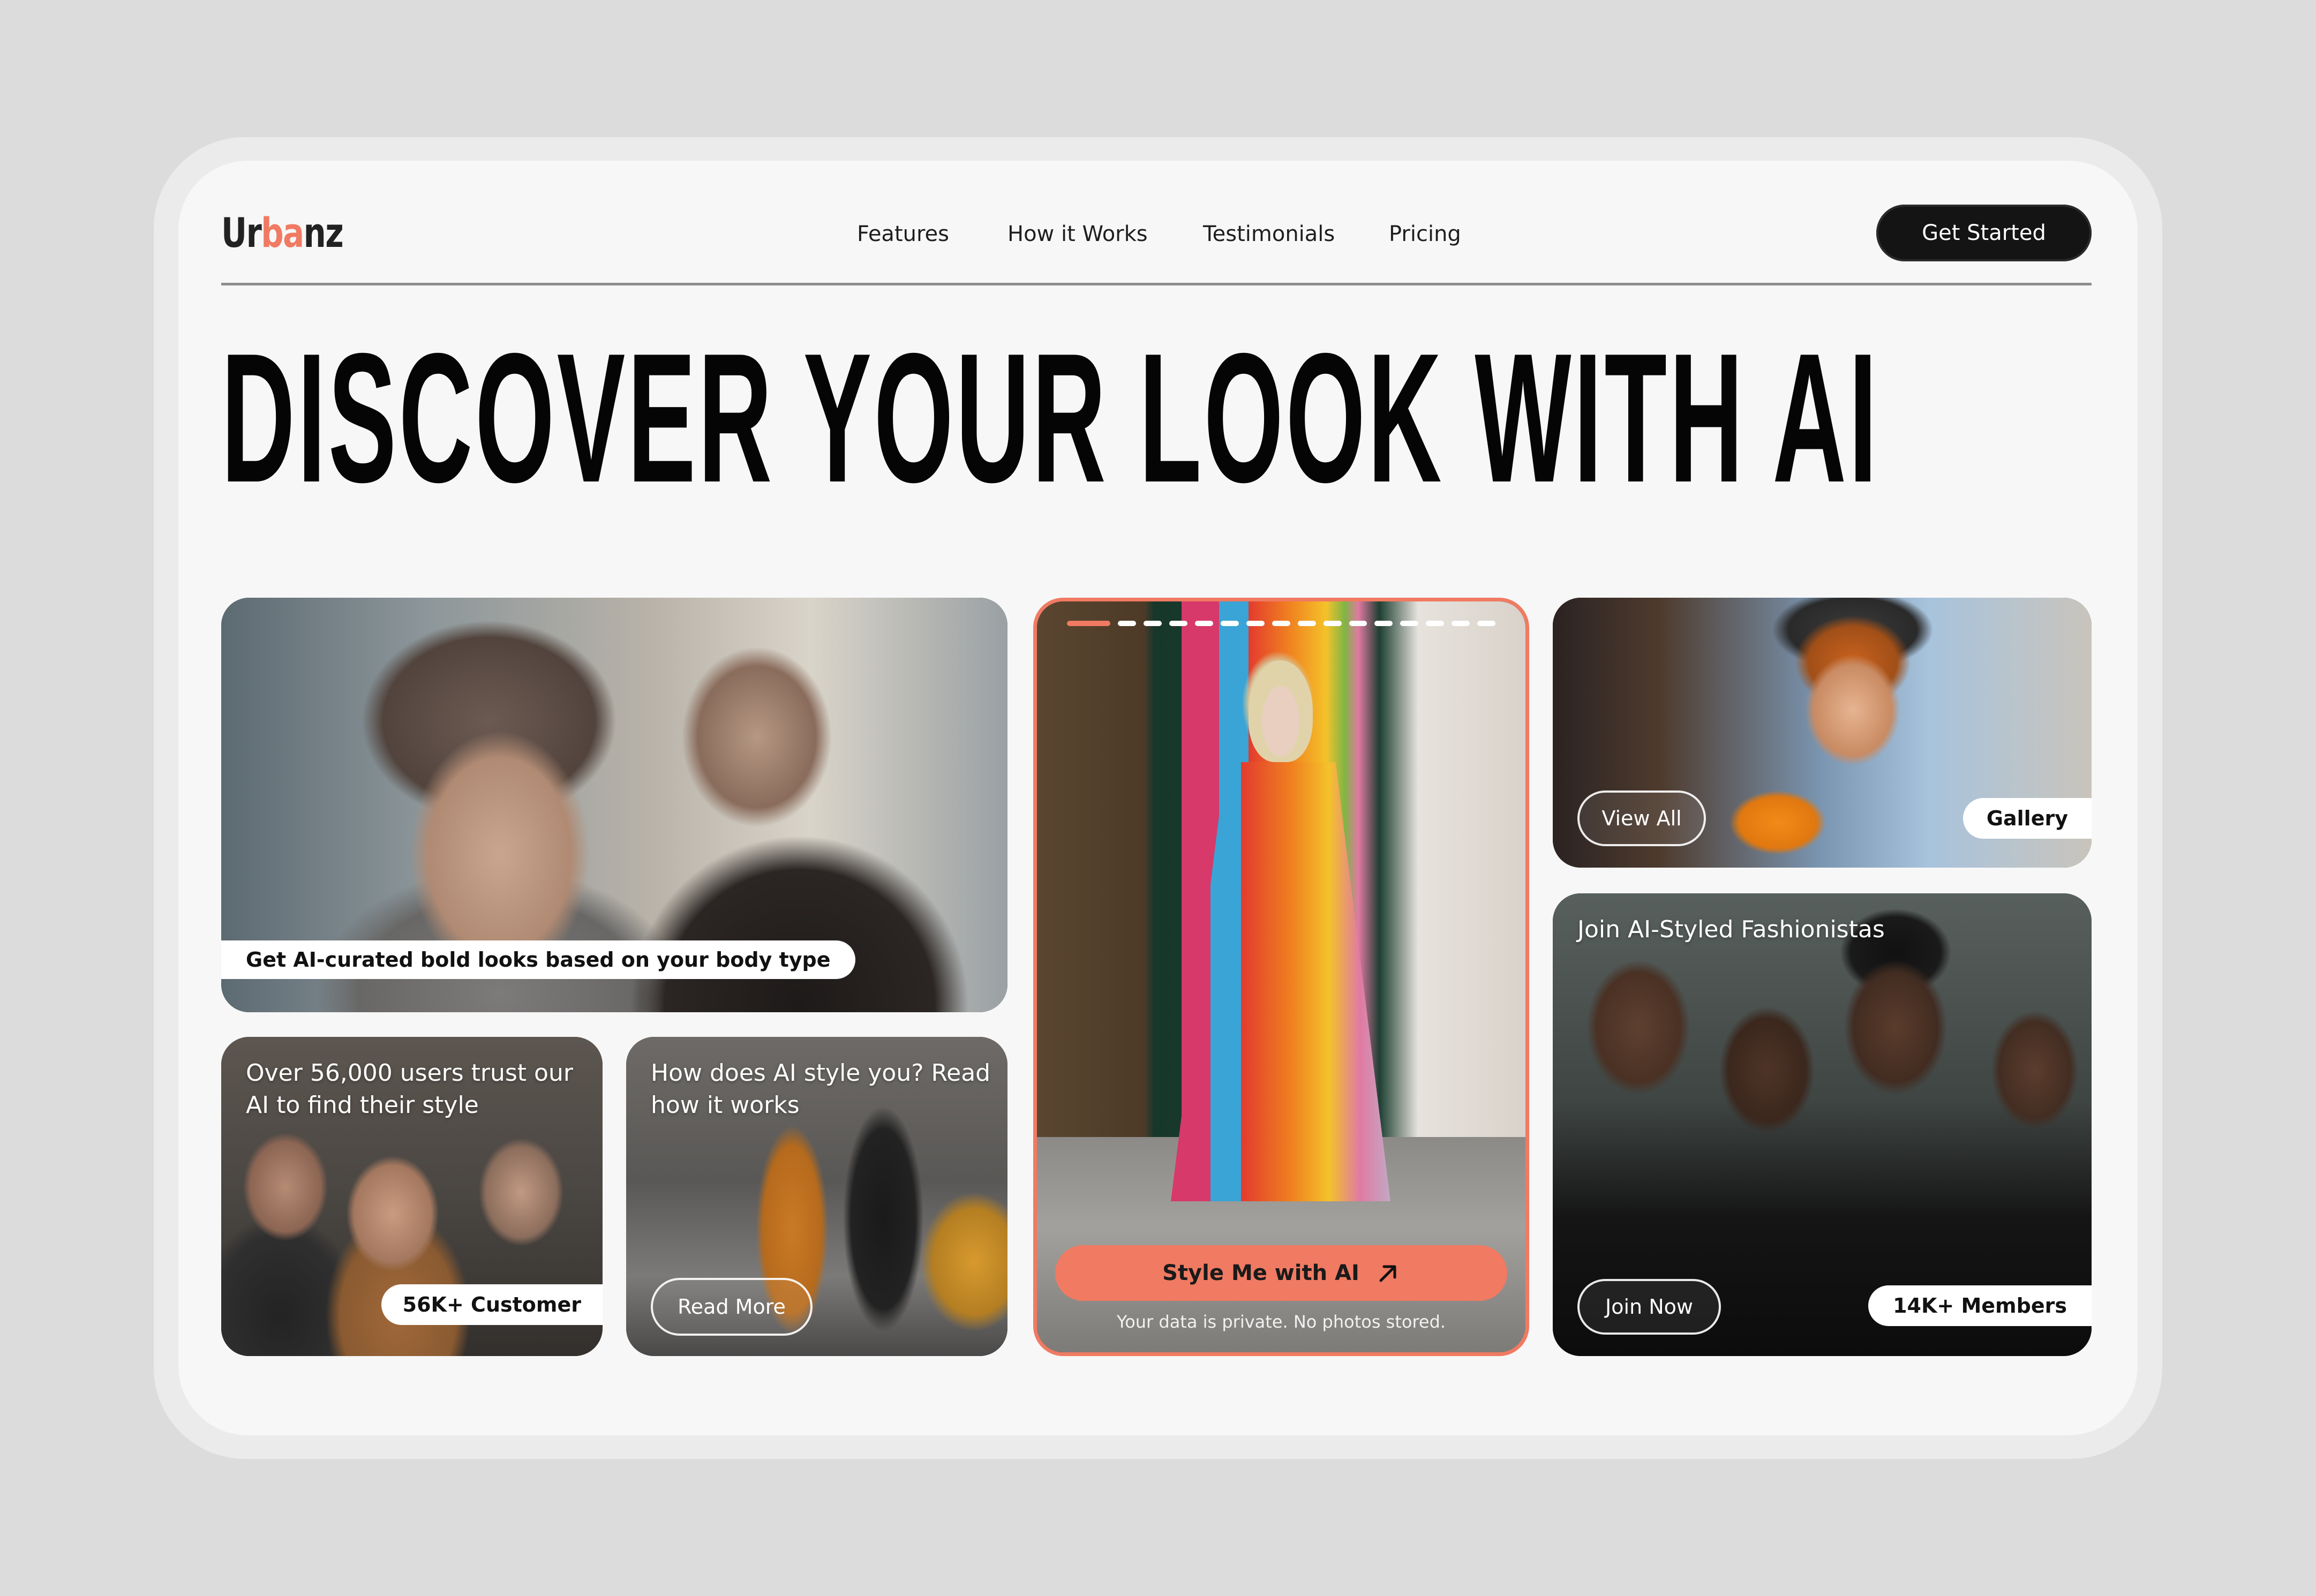 This screenshot has width=2316, height=1596. What do you see at coordinates (1269, 234) in the screenshot?
I see `nav-testimonials: Testimonials` at bounding box center [1269, 234].